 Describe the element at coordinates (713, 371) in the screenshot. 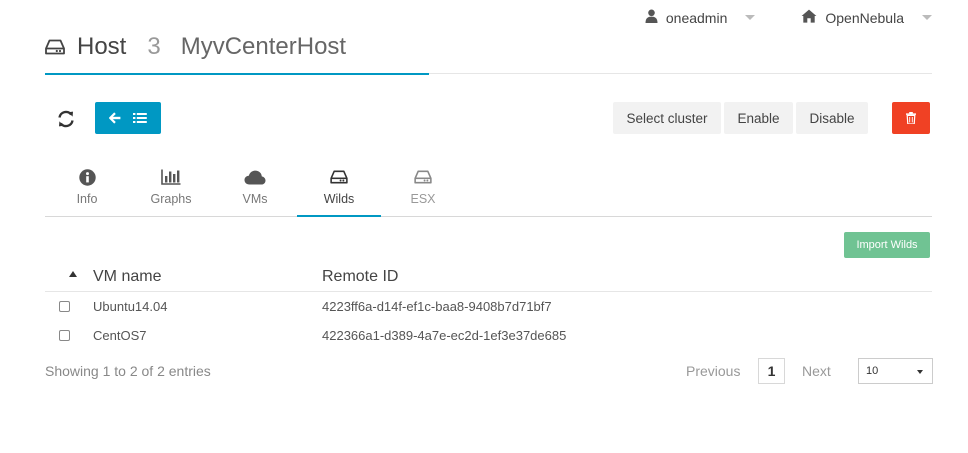

I see `pagination-previous: Previous` at that location.